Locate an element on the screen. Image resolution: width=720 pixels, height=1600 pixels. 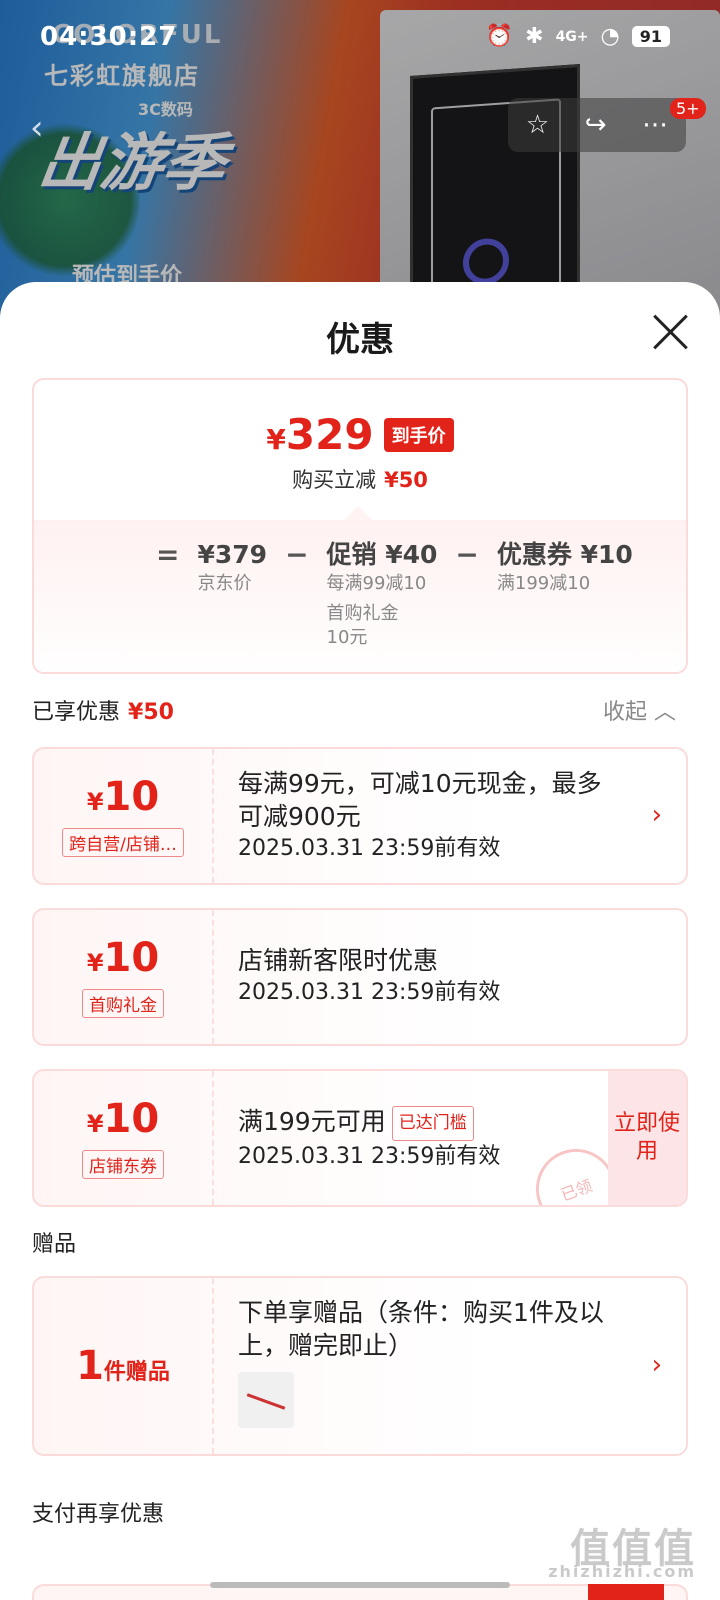
coupon-detail: 满199减10 is located at coordinates (543, 583).